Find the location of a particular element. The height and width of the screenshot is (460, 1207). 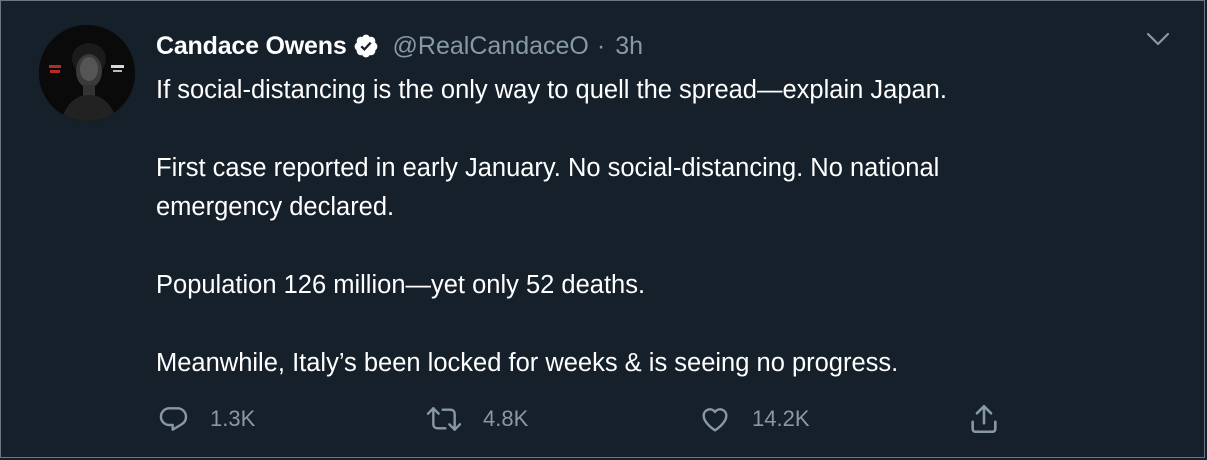

share-icon is located at coordinates (984, 419).